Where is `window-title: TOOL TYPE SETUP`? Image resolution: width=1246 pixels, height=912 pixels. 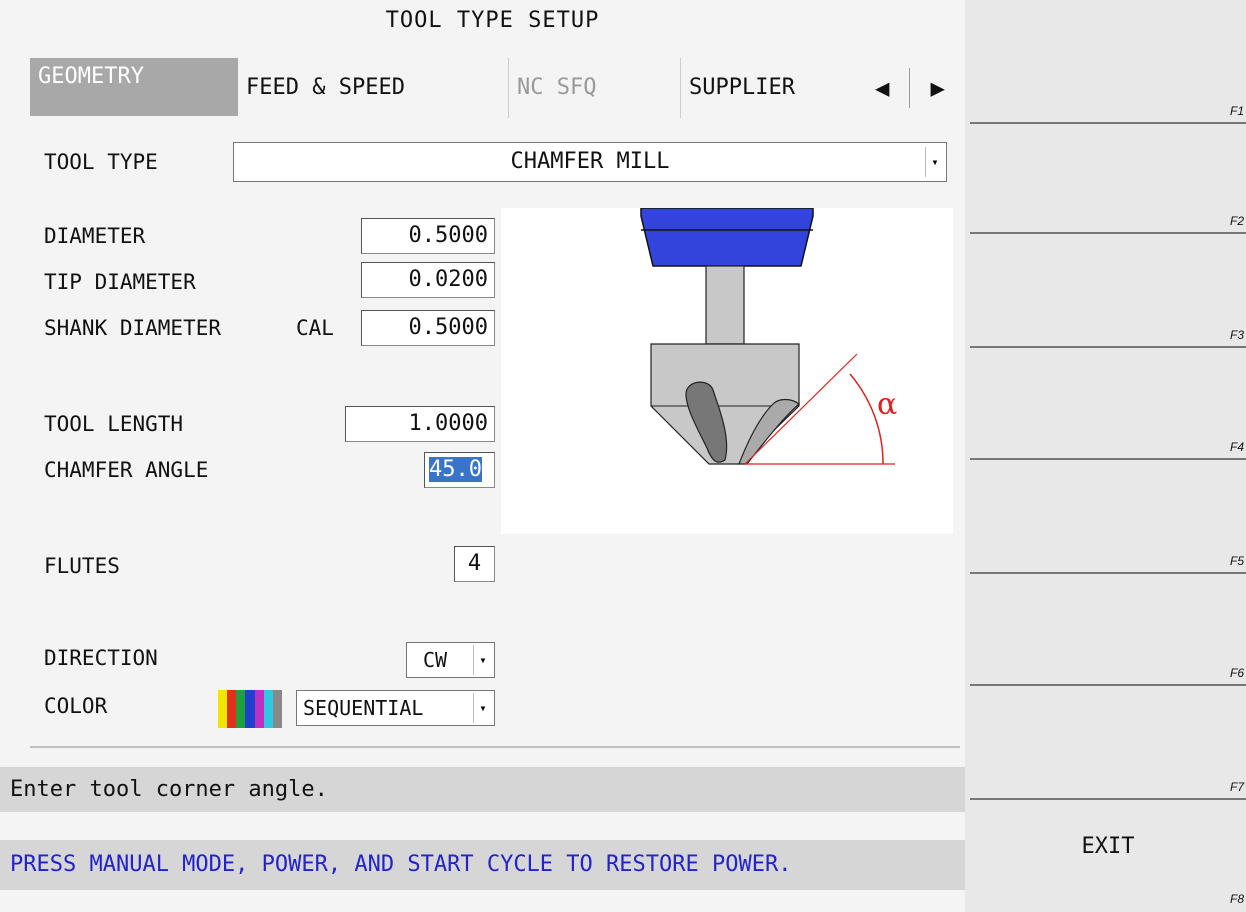 window-title: TOOL TYPE SETUP is located at coordinates (492, 20).